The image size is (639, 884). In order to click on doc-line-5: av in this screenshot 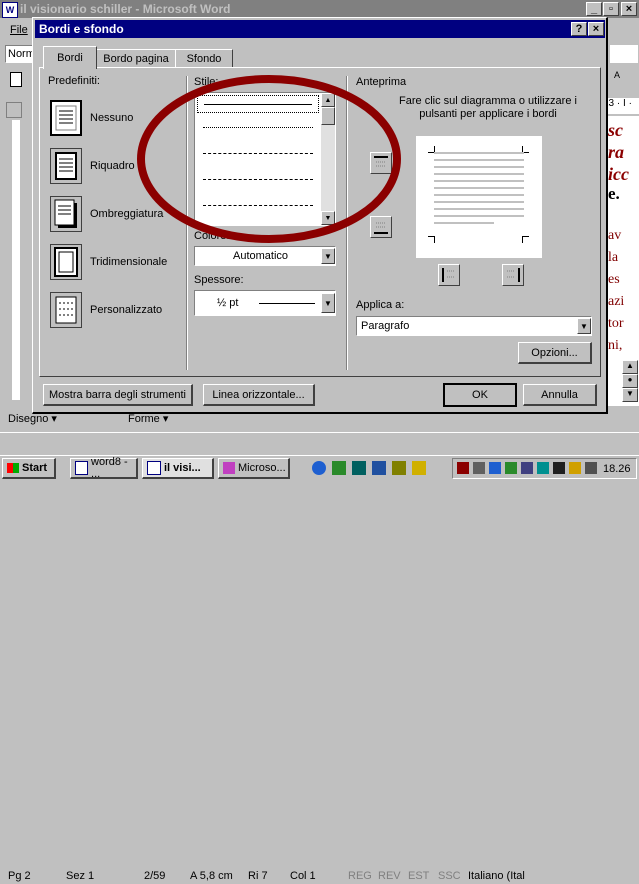, I will do `click(615, 235)`.